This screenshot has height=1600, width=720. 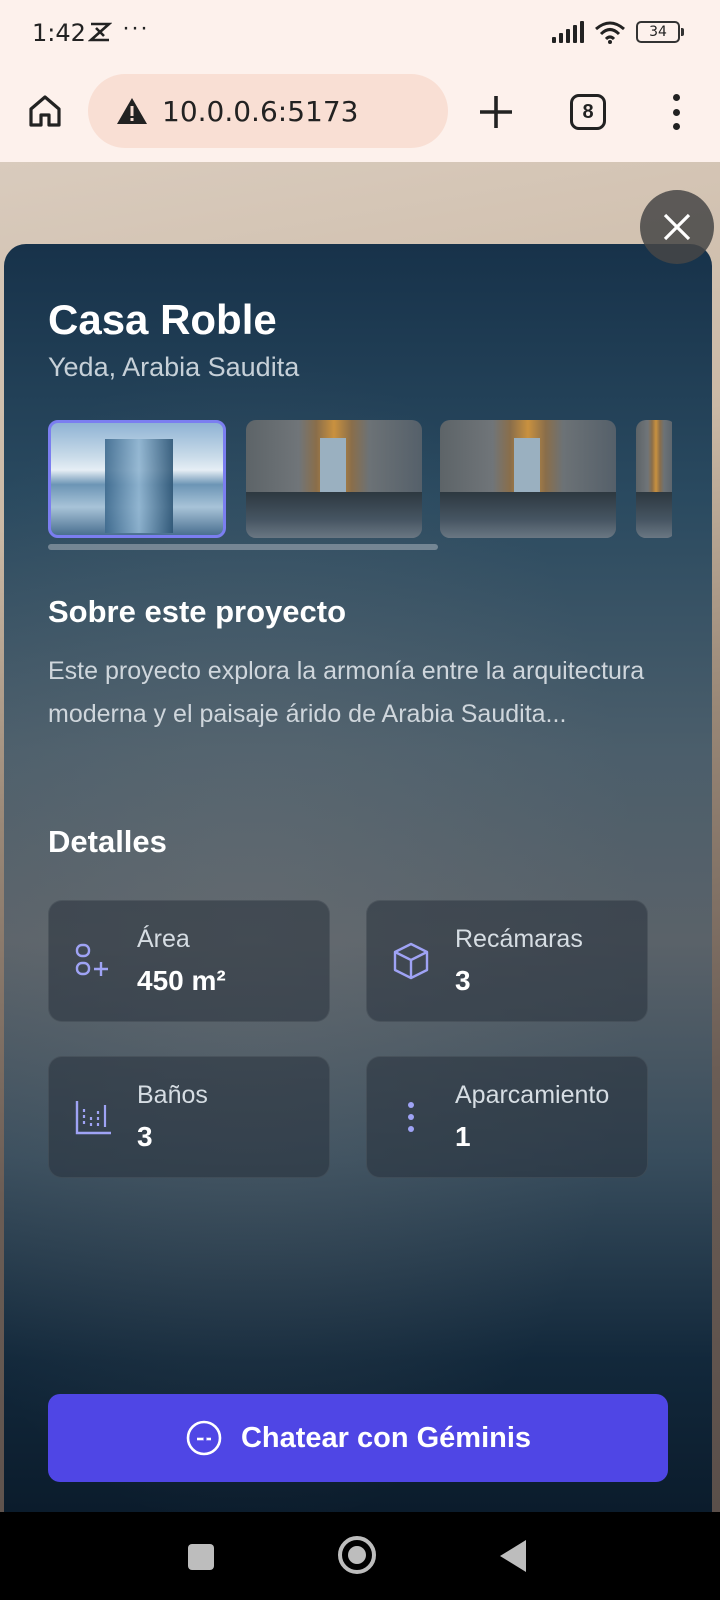 I want to click on status-bar: 1:42 ··· 34, so click(x=360, y=33).